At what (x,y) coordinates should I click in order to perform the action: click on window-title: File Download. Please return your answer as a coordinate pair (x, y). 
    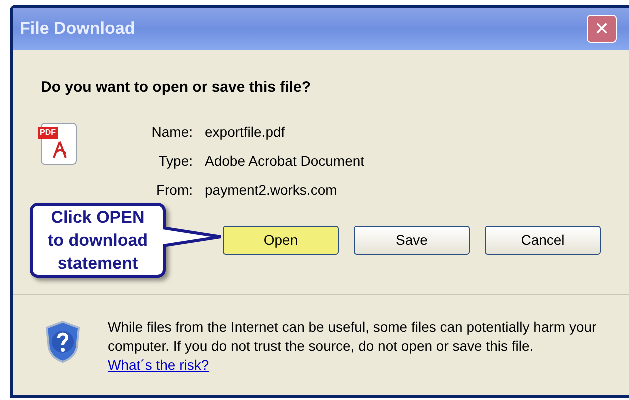
    Looking at the image, I should click on (78, 29).